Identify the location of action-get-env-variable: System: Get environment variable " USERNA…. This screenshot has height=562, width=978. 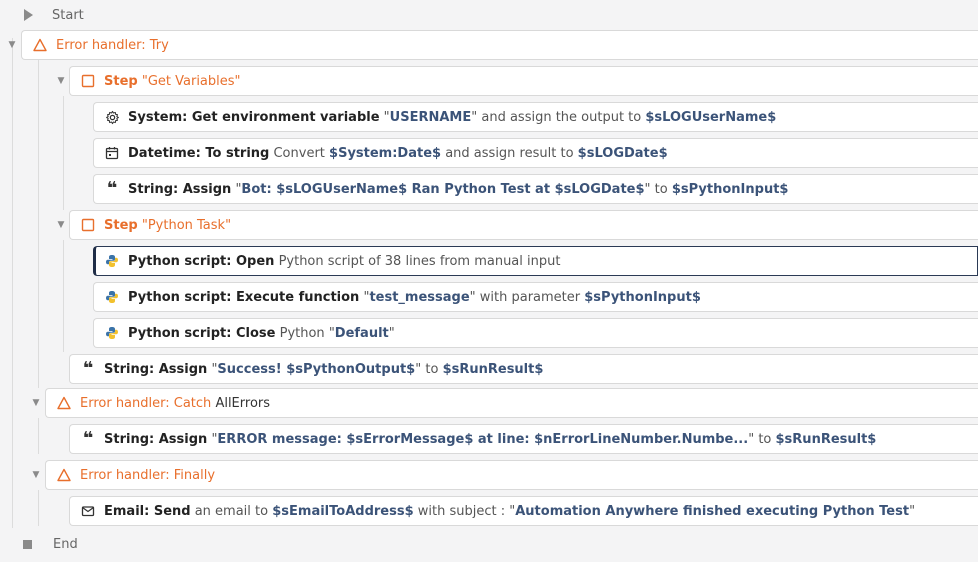
(535, 117).